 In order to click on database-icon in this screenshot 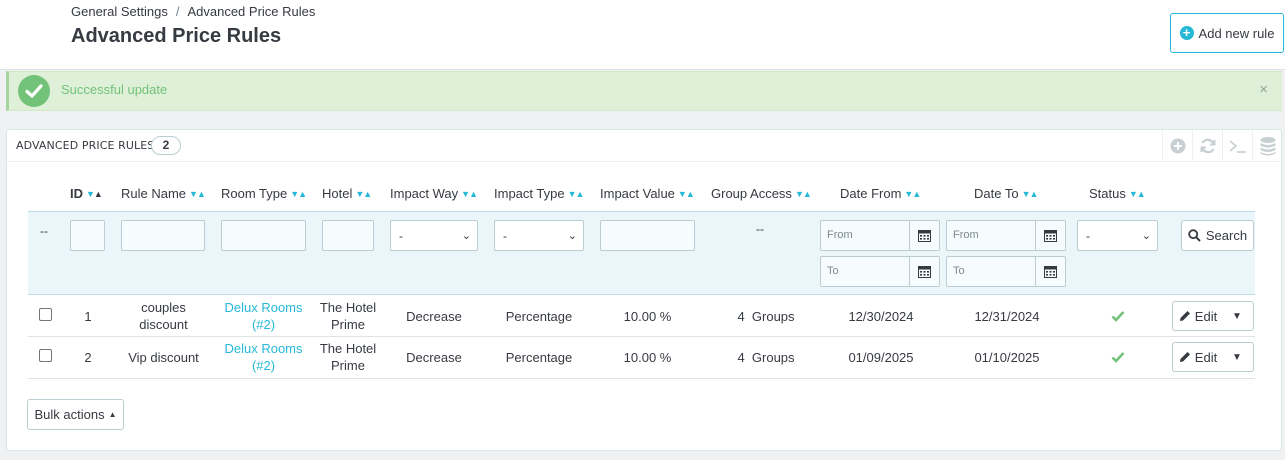, I will do `click(1267, 146)`.